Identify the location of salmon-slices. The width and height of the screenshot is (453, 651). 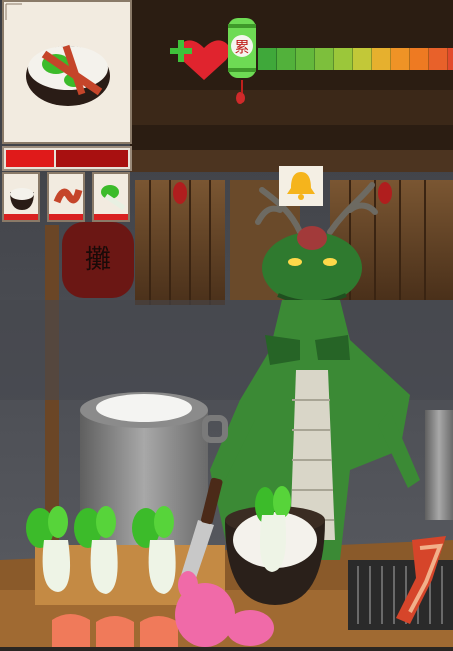
(115, 630).